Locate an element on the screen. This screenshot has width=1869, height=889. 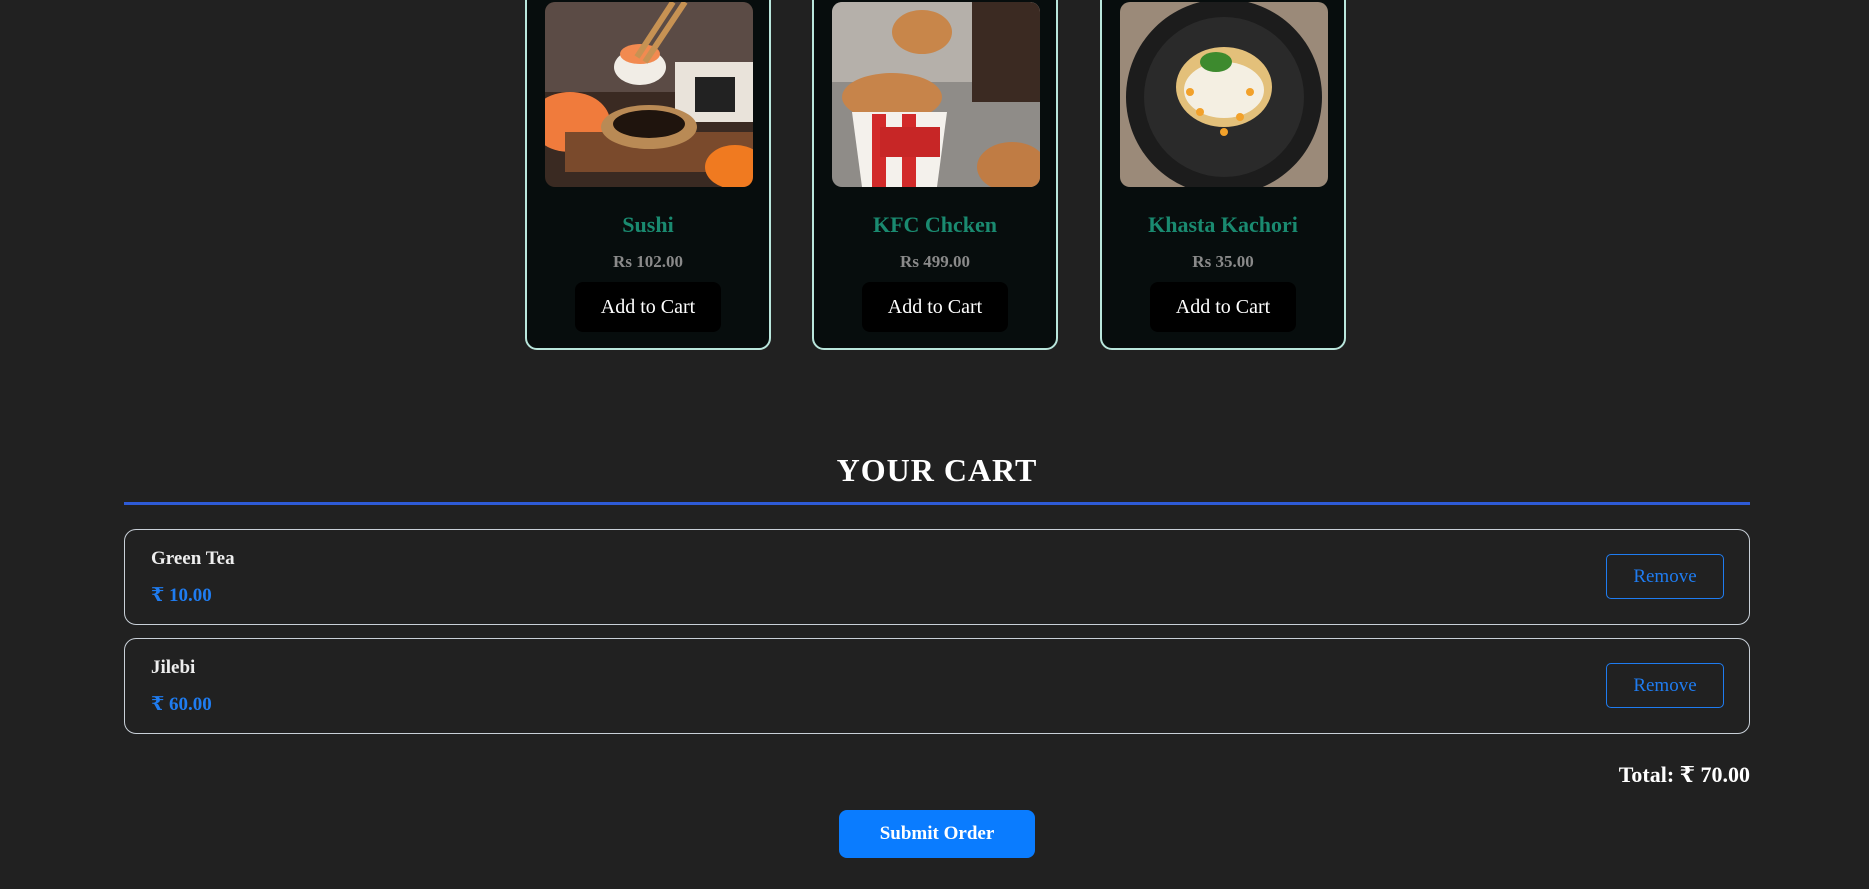
cart-item-name: Green Tea is located at coordinates (193, 558).